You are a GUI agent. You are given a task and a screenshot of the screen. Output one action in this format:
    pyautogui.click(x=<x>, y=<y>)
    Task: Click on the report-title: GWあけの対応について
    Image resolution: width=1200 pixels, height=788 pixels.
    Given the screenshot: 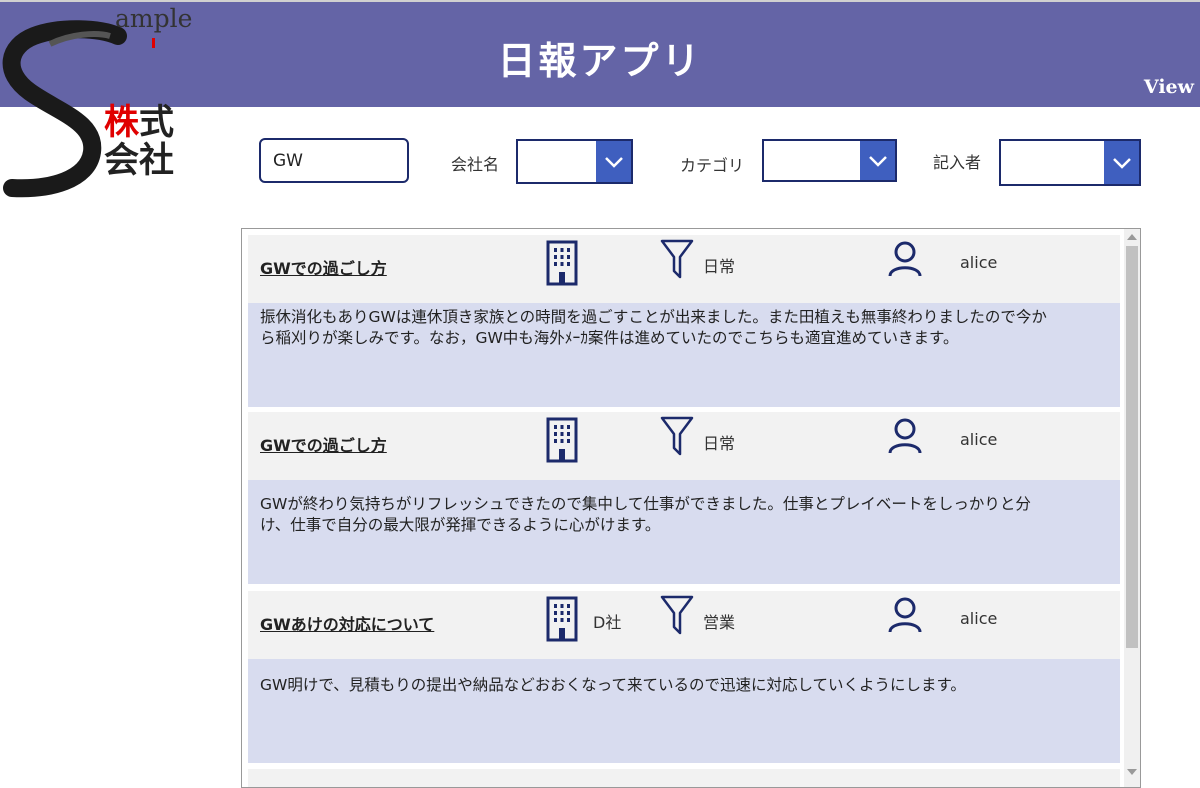 What is the action you would take?
    pyautogui.click(x=347, y=623)
    